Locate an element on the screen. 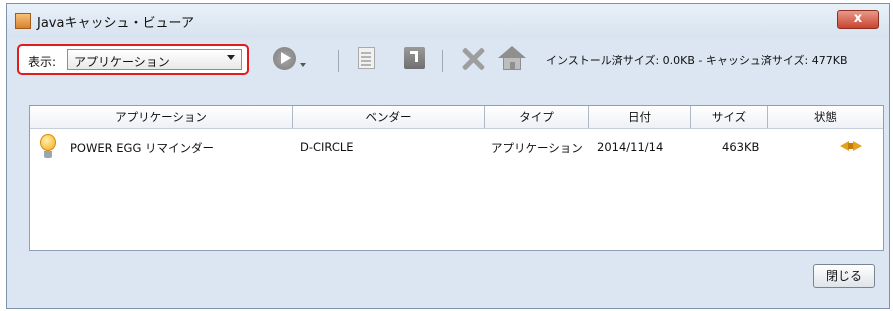 This screenshot has width=893, height=311. column-header-type: タイプ is located at coordinates (537, 117).